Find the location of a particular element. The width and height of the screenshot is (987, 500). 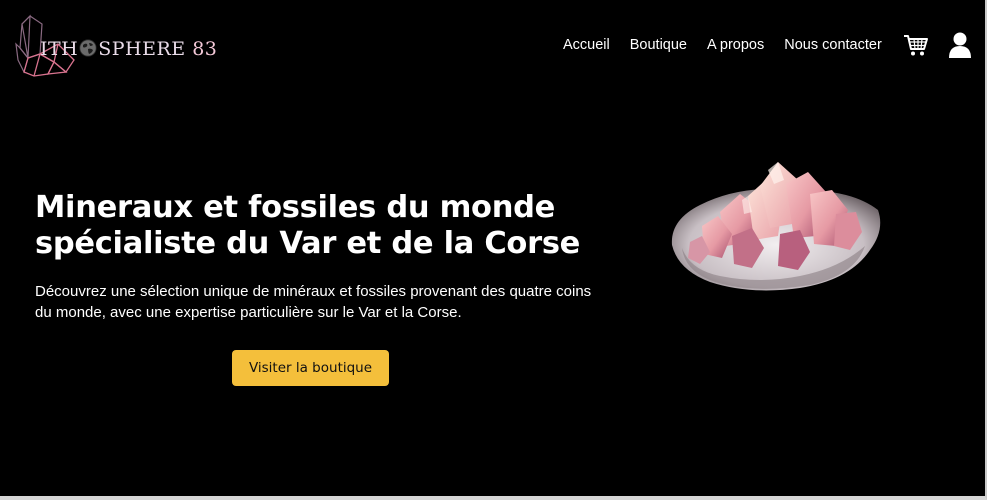

crystal-main is located at coordinates (776, 226).